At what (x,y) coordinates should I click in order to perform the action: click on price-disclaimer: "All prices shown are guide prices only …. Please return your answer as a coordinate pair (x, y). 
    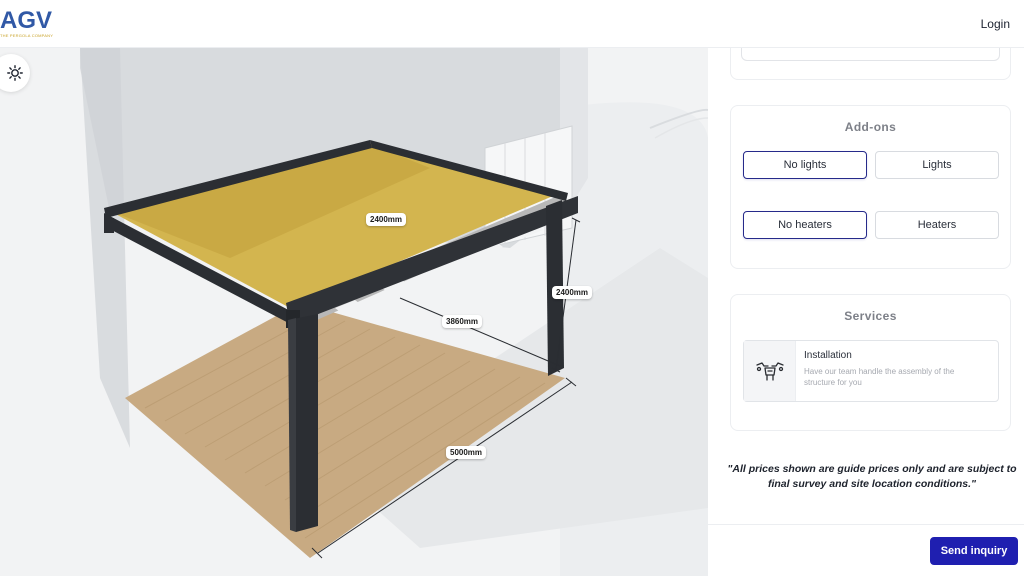
    Looking at the image, I should click on (872, 476).